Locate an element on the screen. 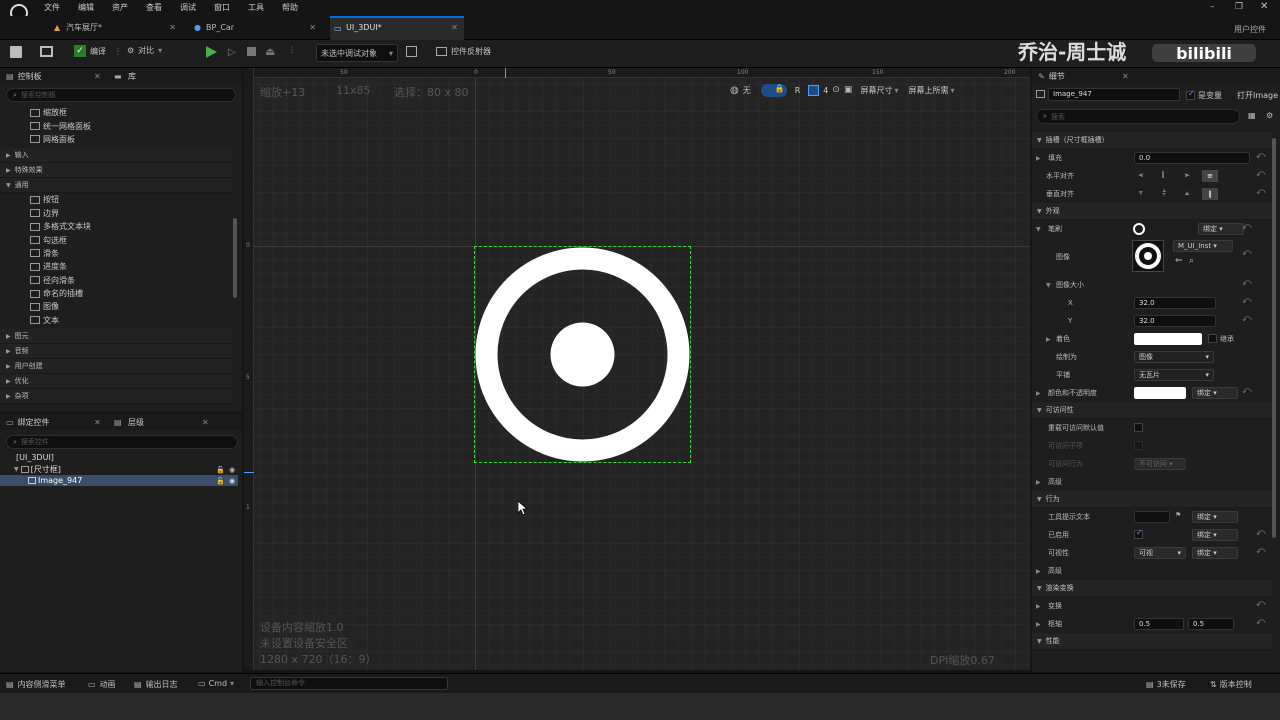 The height and width of the screenshot is (720, 1280). source-control-button: ⇅ 版本控制 is located at coordinates (1231, 684).